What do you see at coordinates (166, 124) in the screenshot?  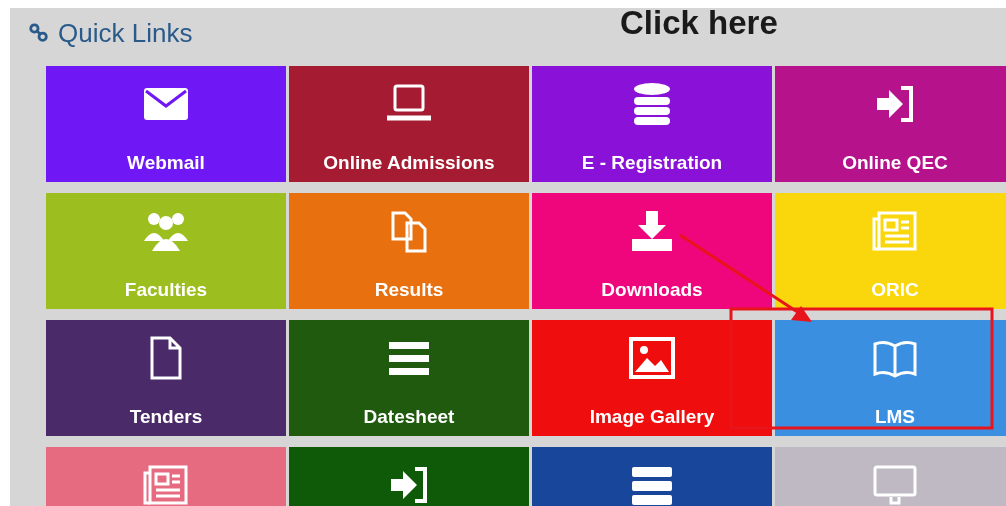 I see `quick-link-tile: Webmail` at bounding box center [166, 124].